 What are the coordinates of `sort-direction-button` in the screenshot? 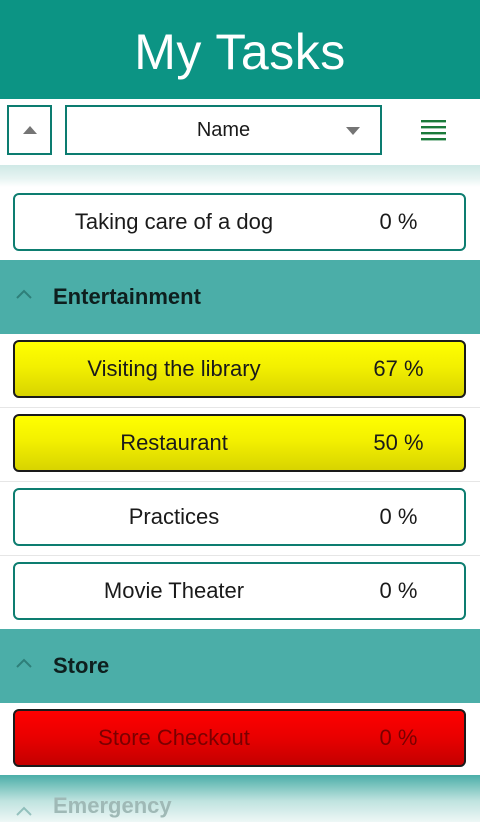 It's located at (29, 130).